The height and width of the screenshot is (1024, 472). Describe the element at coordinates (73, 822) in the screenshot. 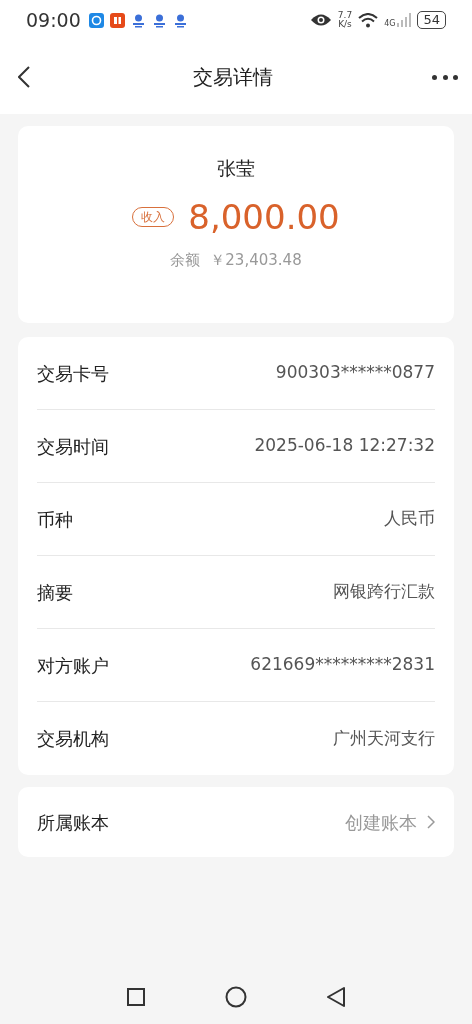

I see `ledger-label: 所属账本` at that location.